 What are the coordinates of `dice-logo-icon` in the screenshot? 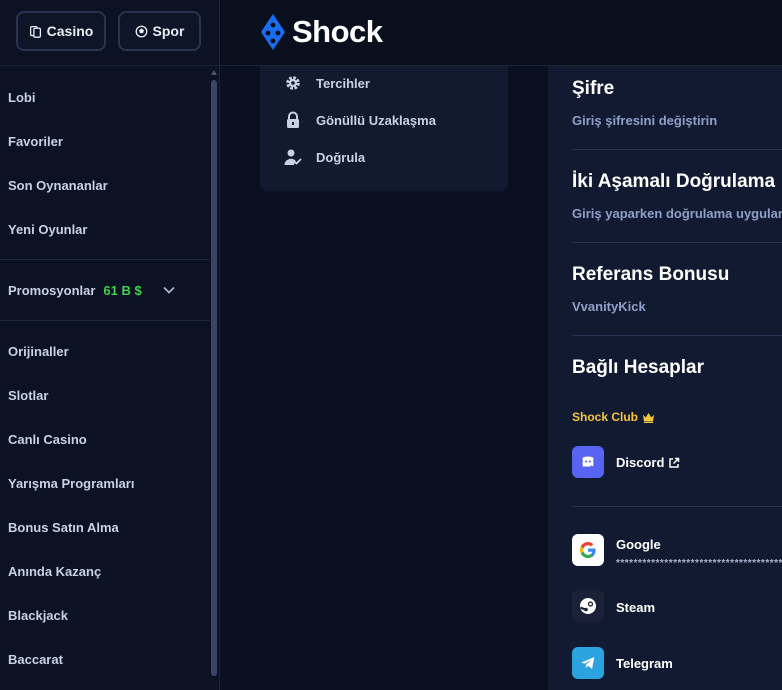 It's located at (273, 32).